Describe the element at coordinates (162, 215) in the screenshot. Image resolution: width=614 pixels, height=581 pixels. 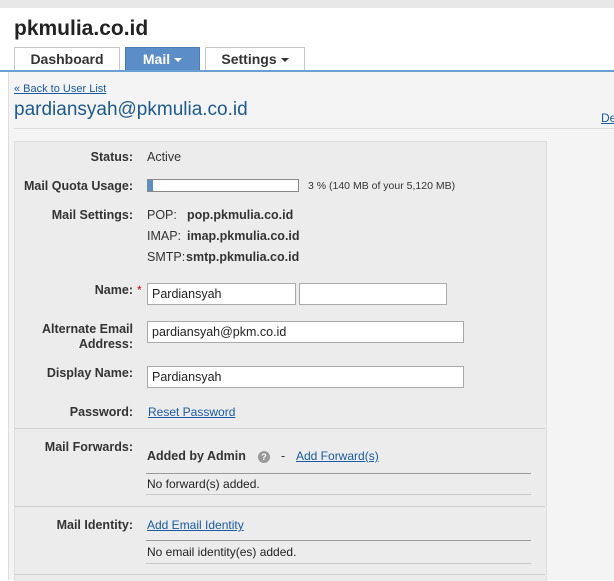
I see `pop-label: POP:` at that location.